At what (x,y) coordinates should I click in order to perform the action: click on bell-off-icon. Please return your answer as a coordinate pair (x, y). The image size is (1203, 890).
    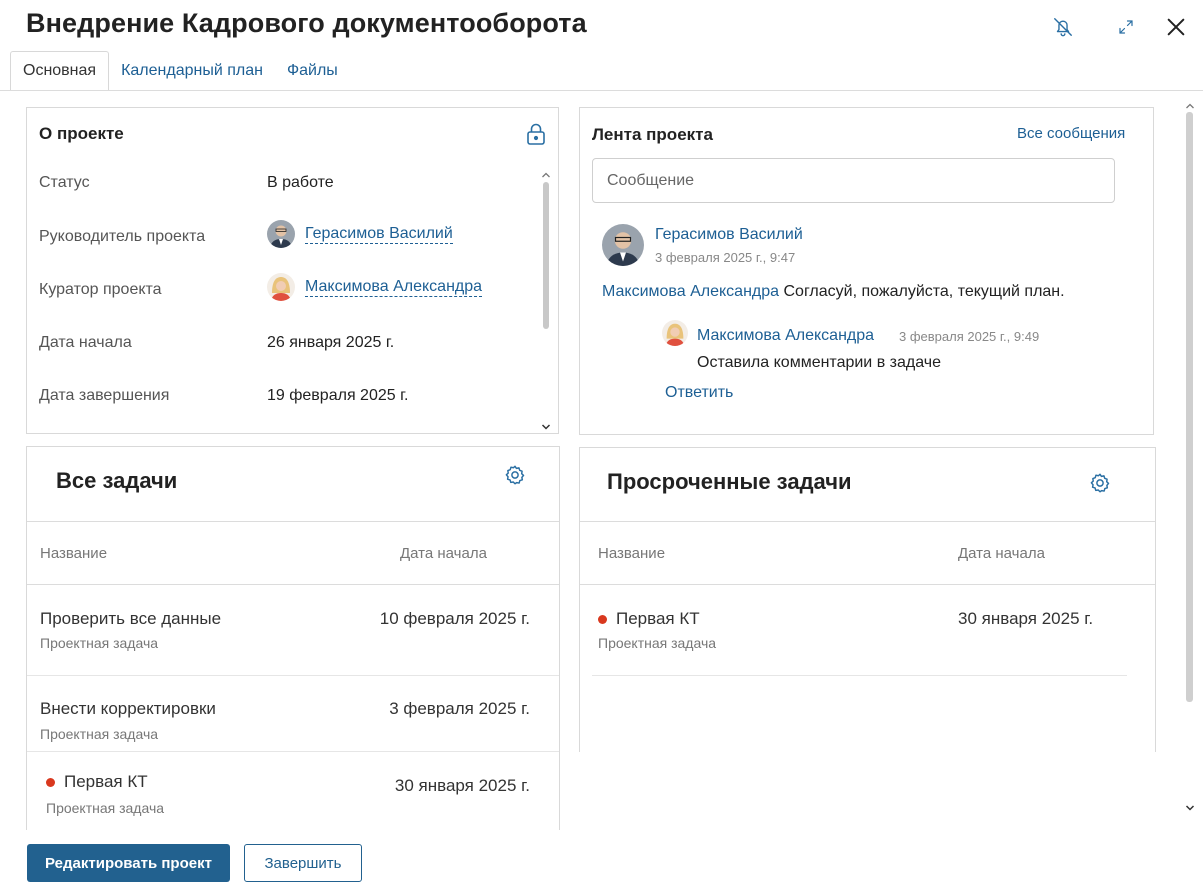
    Looking at the image, I should click on (1063, 27).